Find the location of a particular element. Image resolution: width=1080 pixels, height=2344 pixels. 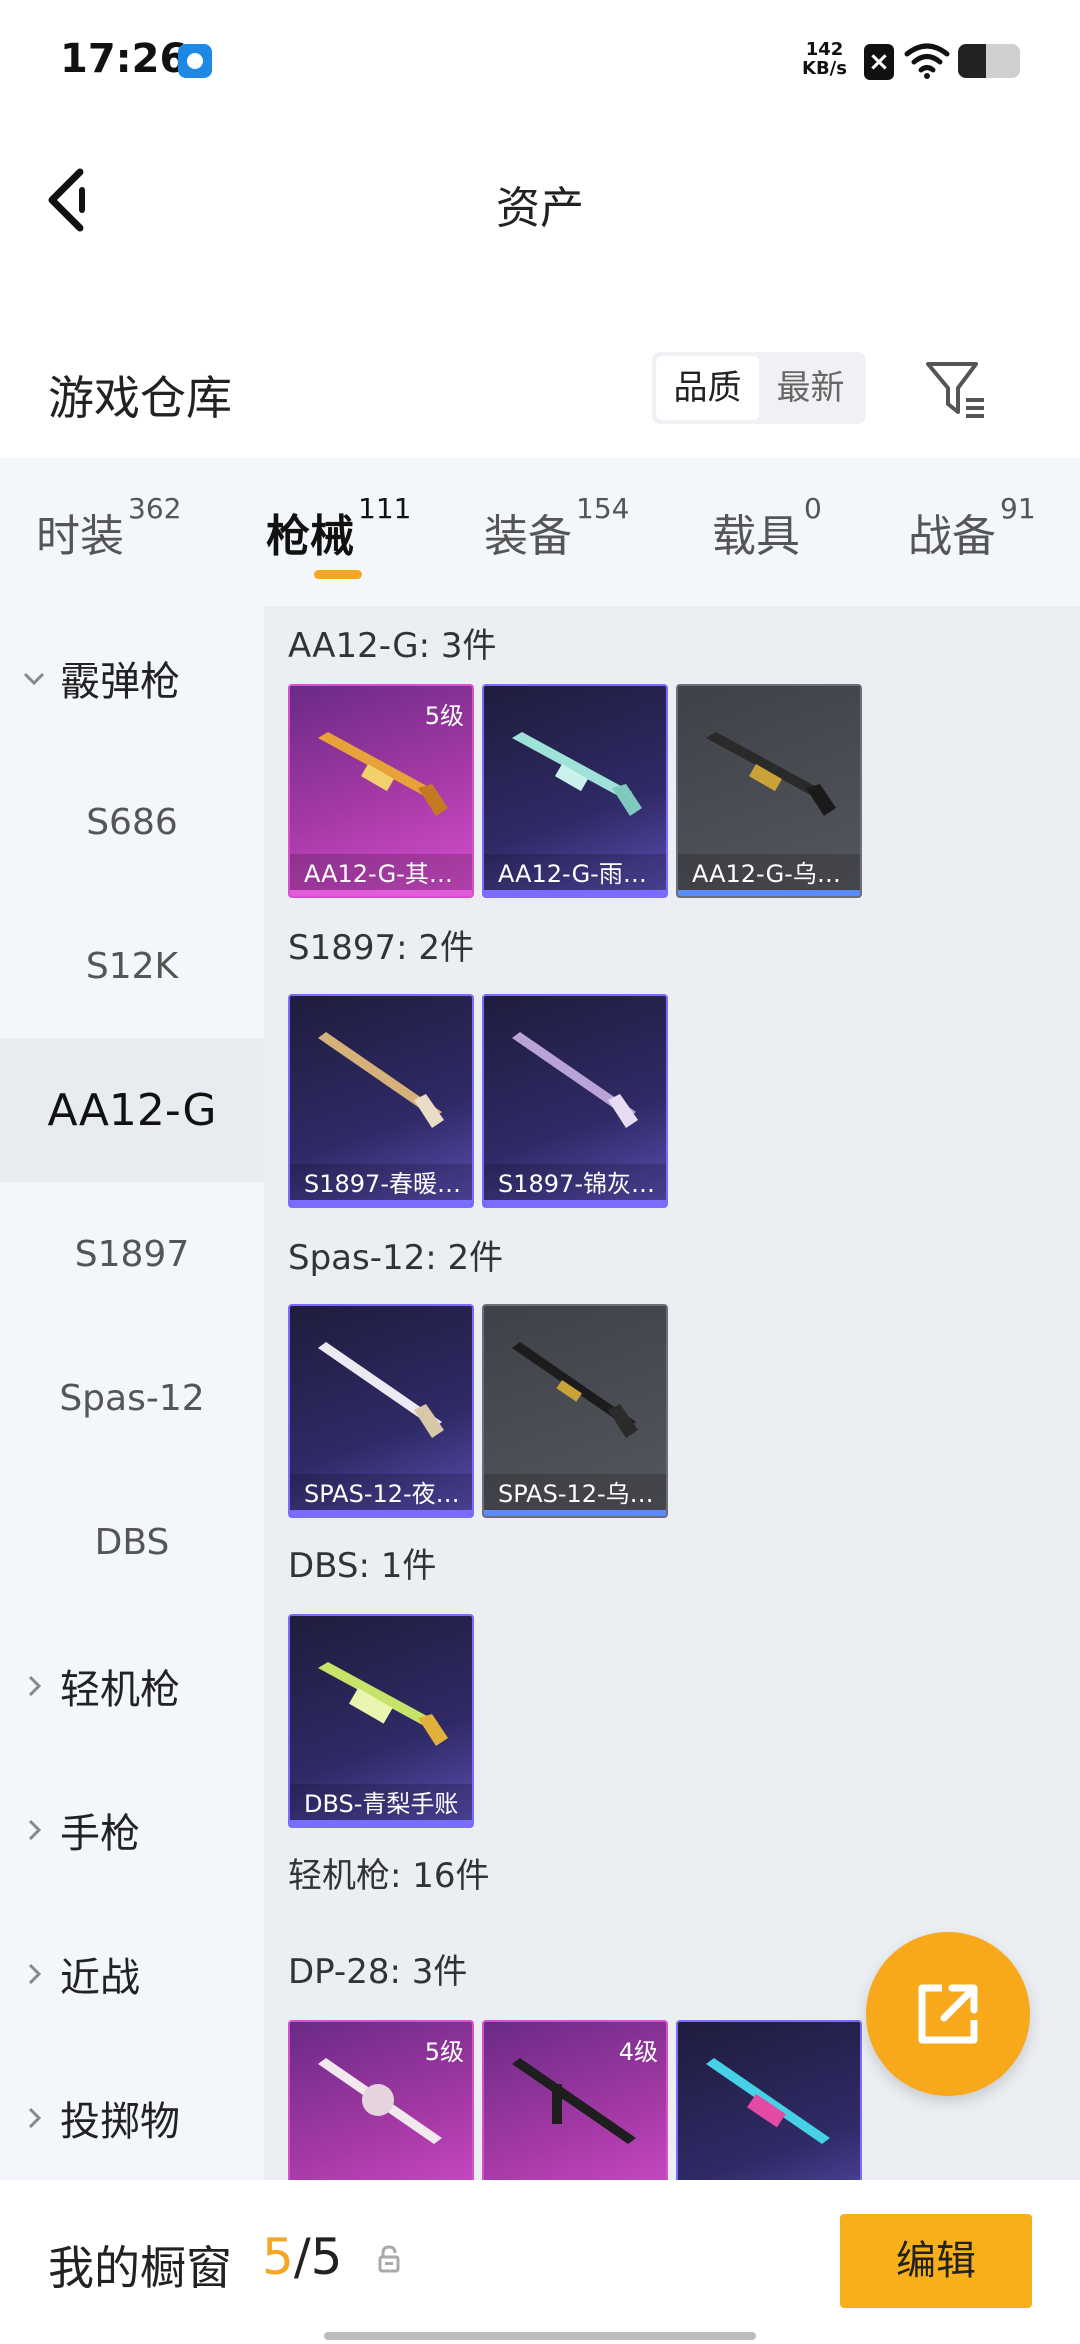

tab-label: 时装 is located at coordinates (80, 536).